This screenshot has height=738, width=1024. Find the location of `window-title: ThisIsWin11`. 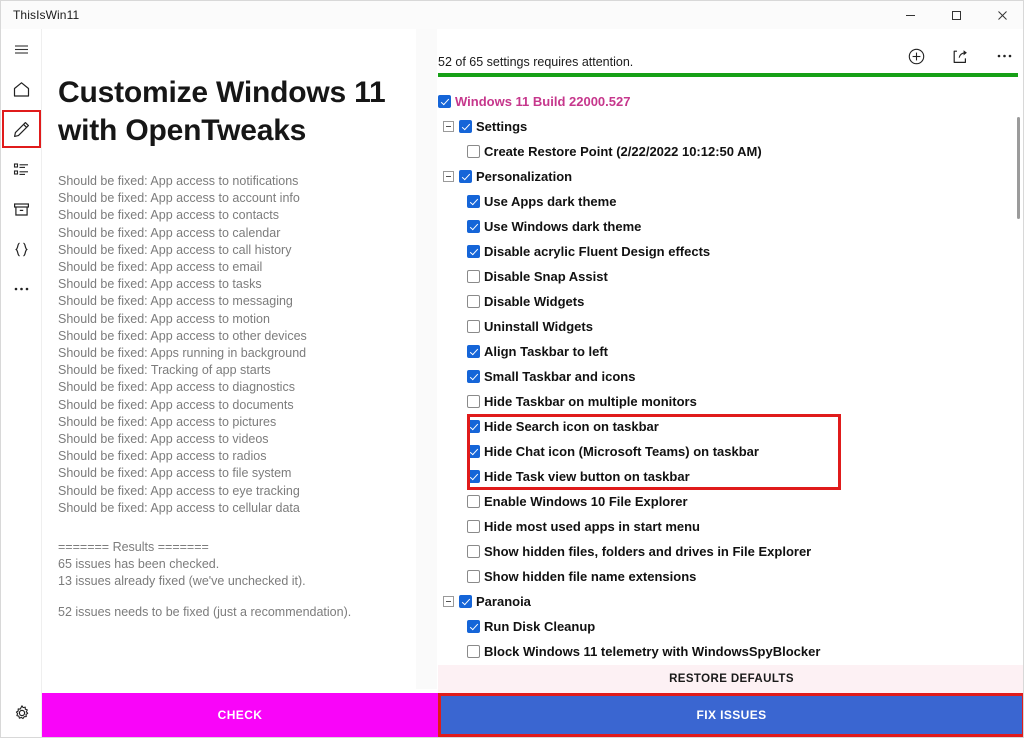

window-title: ThisIsWin11 is located at coordinates (46, 15).